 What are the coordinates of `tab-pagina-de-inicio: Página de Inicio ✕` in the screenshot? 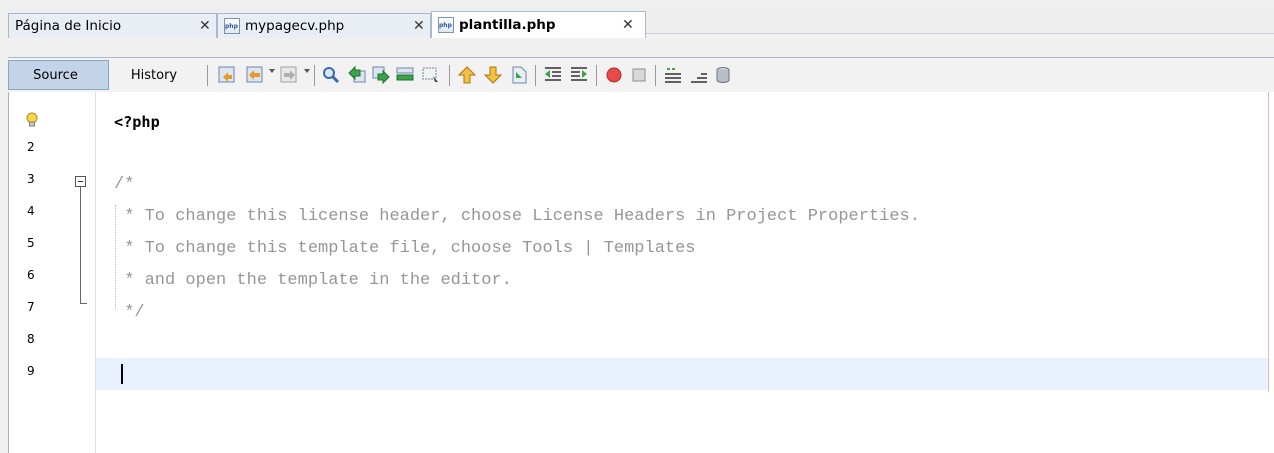 It's located at (112, 25).